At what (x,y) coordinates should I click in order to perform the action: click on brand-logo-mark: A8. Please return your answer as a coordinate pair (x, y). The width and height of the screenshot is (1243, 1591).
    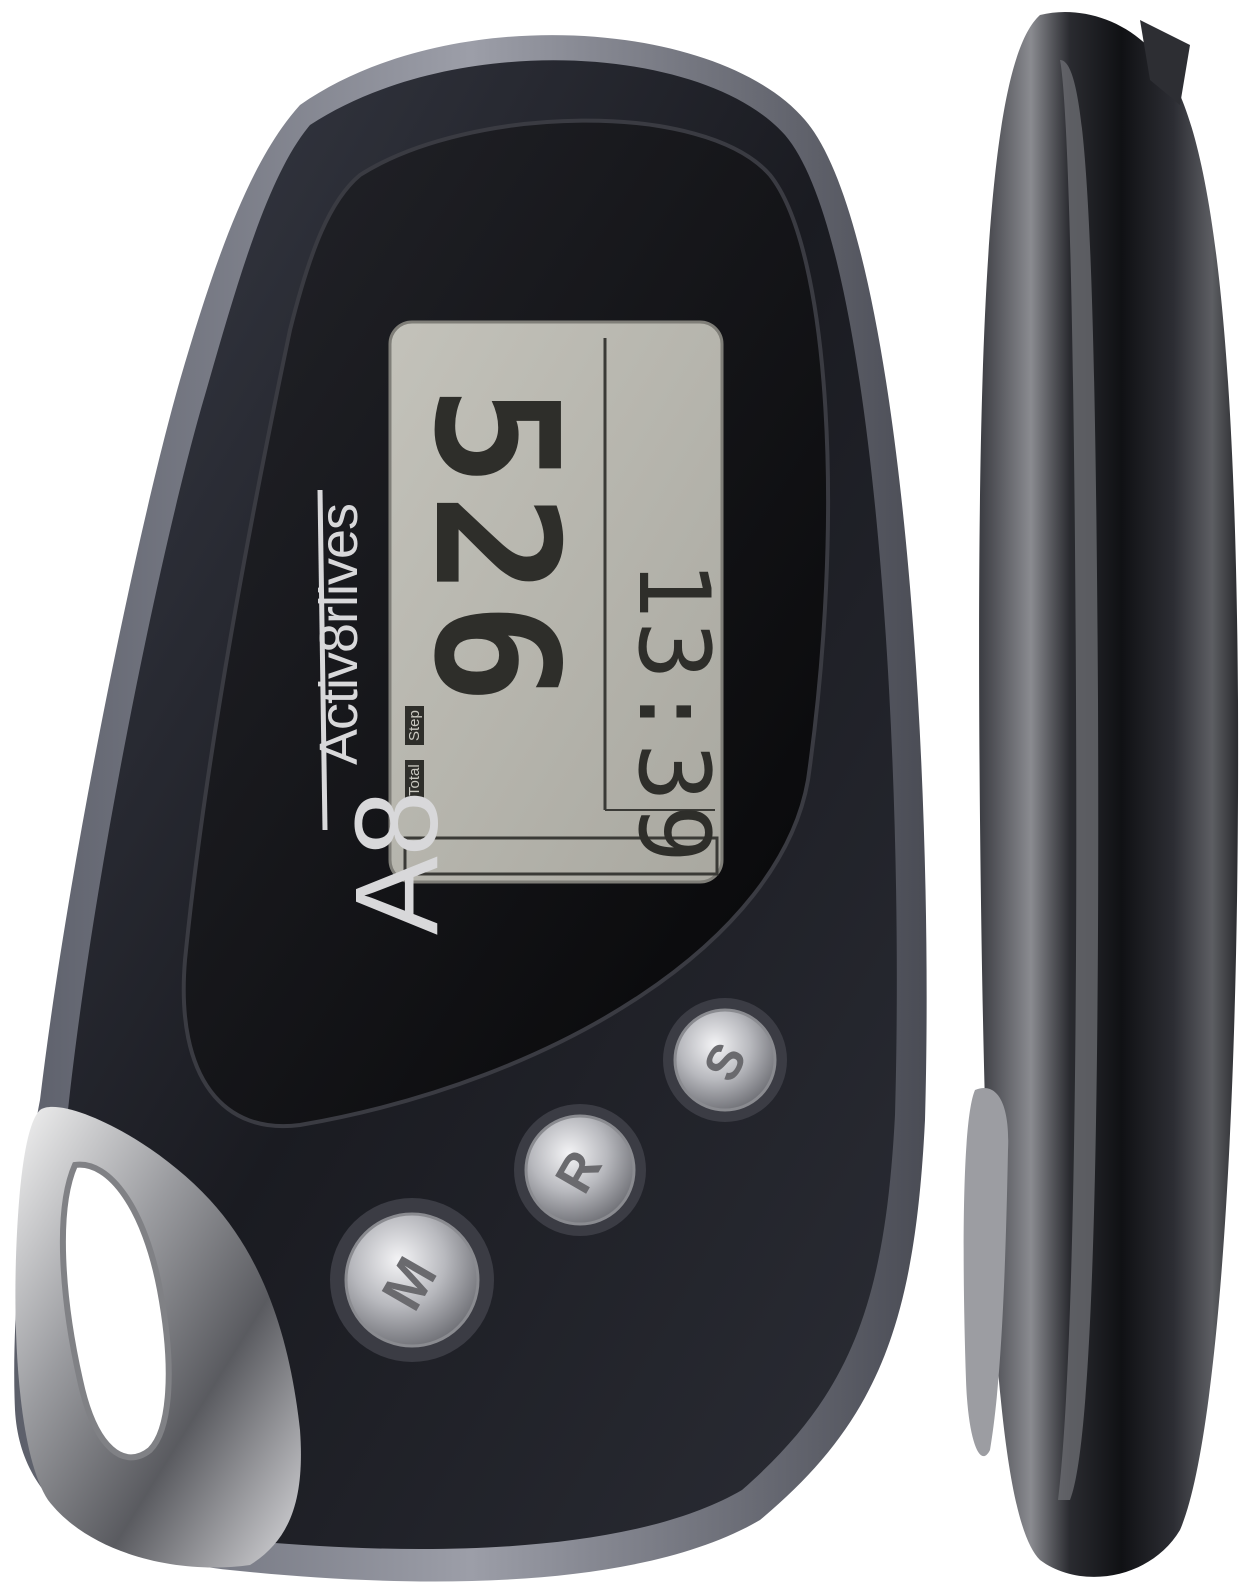
    Looking at the image, I should click on (397, 862).